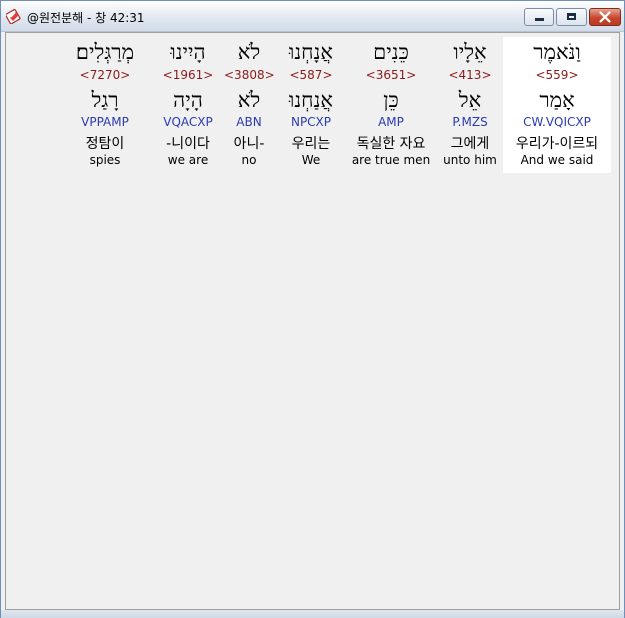 The width and height of the screenshot is (625, 618). Describe the element at coordinates (188, 75) in the screenshot. I see `strong-number: <1961>` at that location.